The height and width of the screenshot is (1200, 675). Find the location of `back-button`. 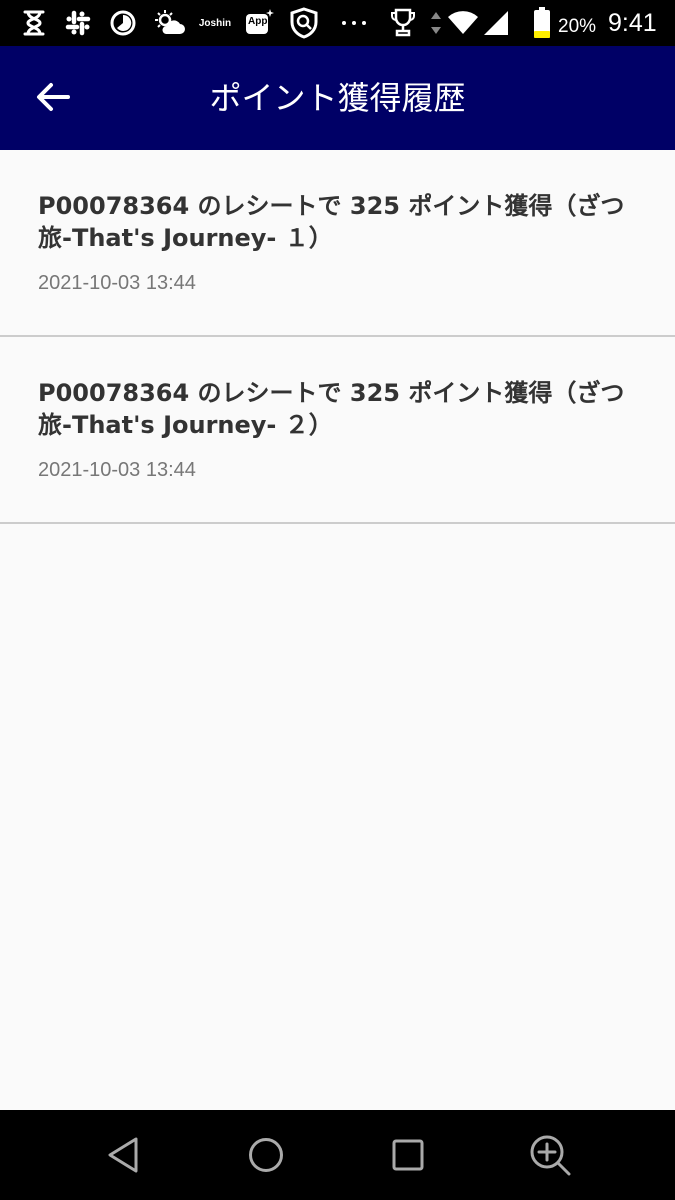

back-button is located at coordinates (53, 97).